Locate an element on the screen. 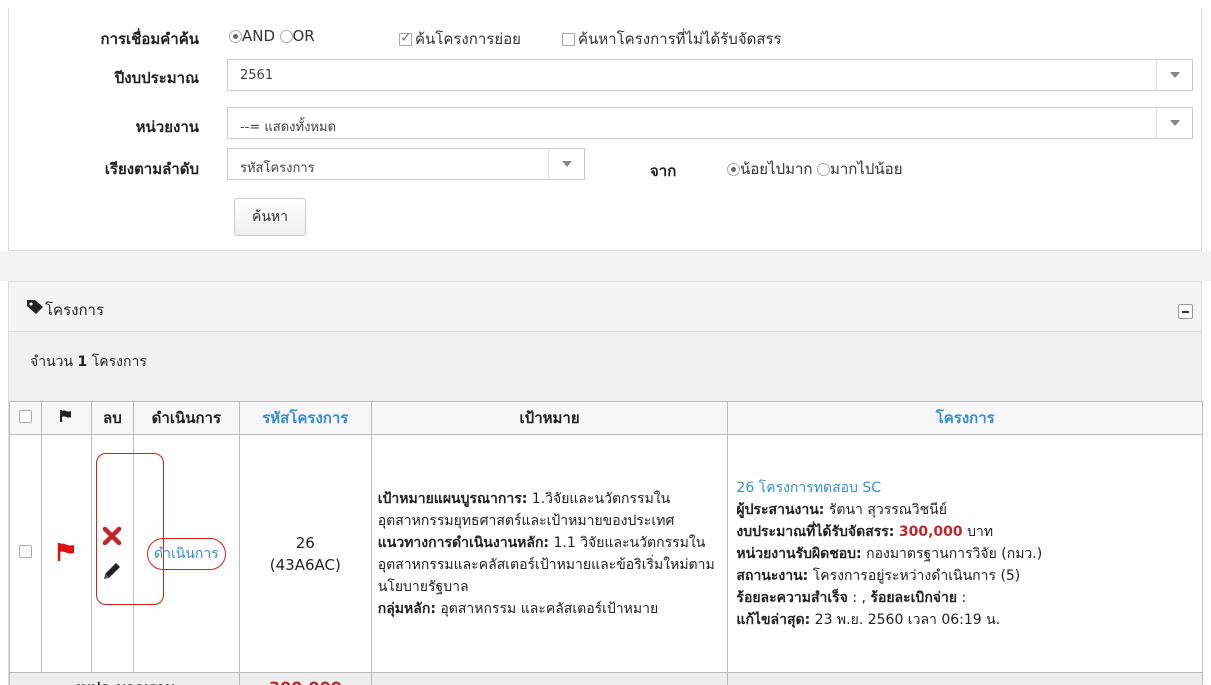 The height and width of the screenshot is (685, 1211). flag-column-header is located at coordinates (66, 418).